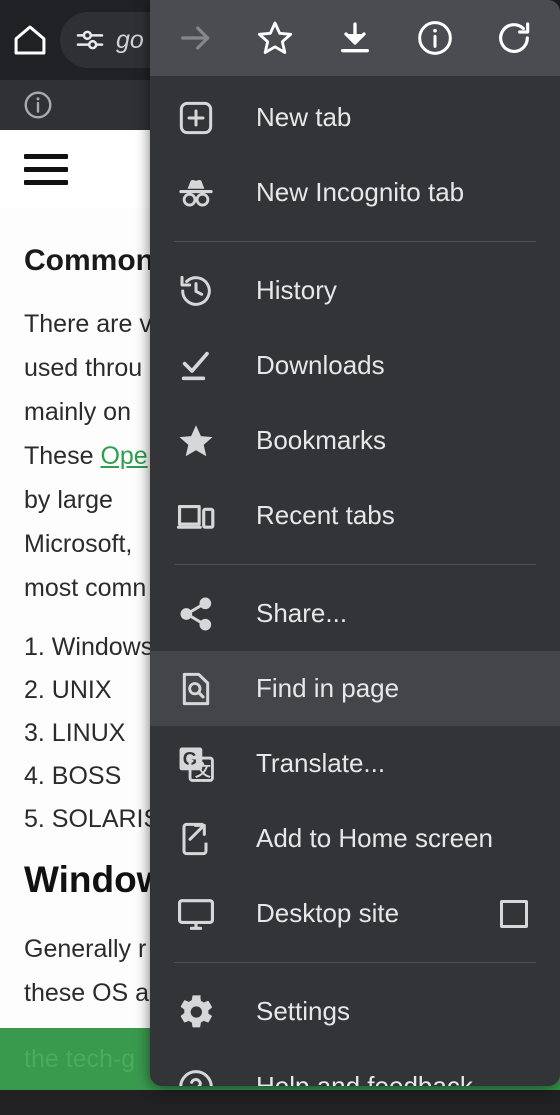 The width and height of the screenshot is (560, 1115). I want to click on home-icon, so click(30, 40).